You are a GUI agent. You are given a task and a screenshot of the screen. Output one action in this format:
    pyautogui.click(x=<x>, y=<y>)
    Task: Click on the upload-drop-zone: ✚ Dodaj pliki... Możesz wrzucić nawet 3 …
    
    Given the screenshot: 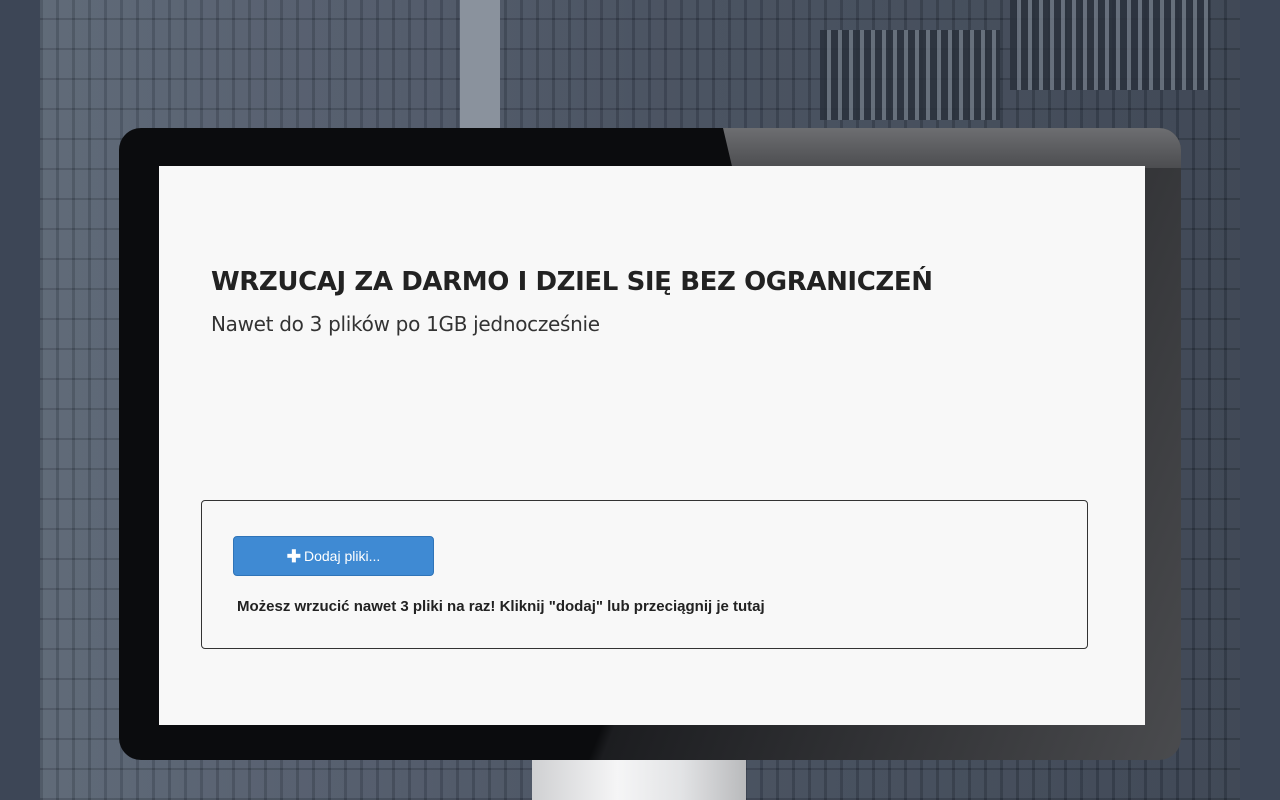 What is the action you would take?
    pyautogui.click(x=644, y=574)
    